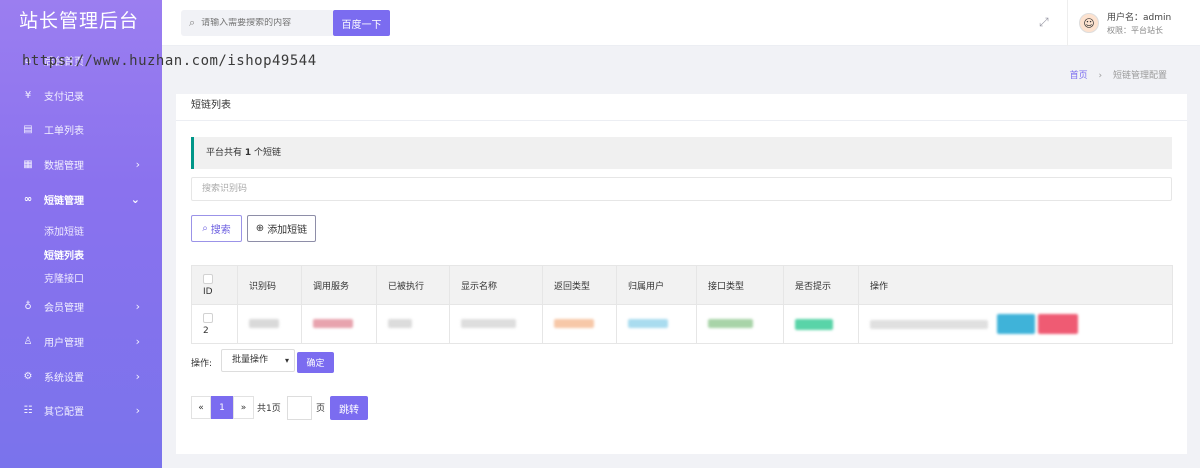 This screenshot has width=1200, height=468. I want to click on card-title: 短链列表, so click(681, 107).